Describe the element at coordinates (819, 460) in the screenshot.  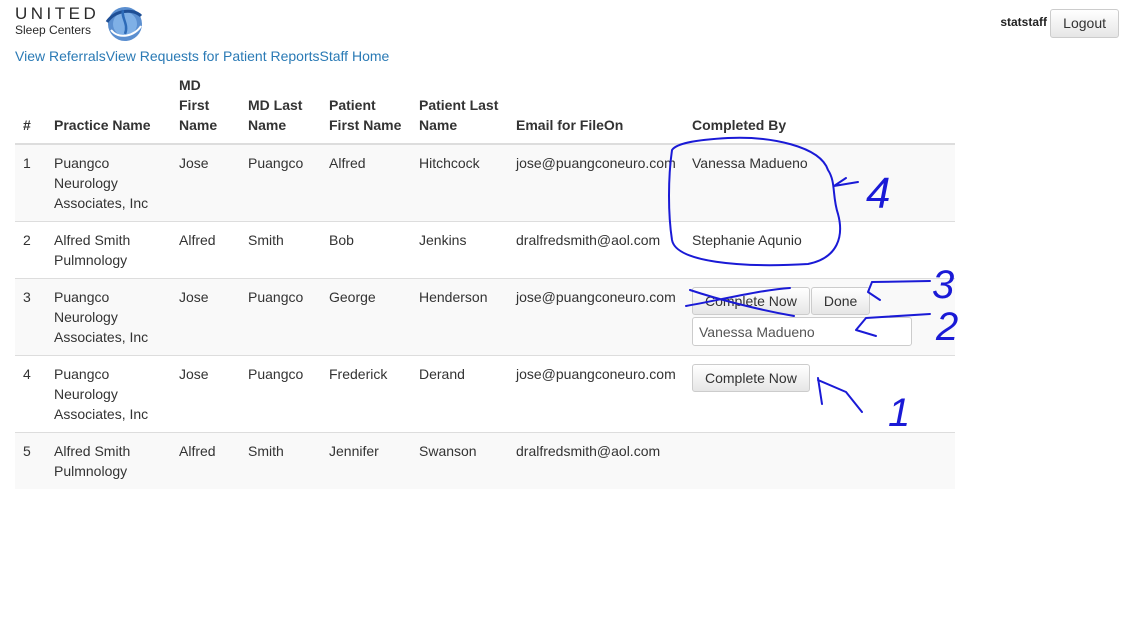
I see `cell-completed-by` at that location.